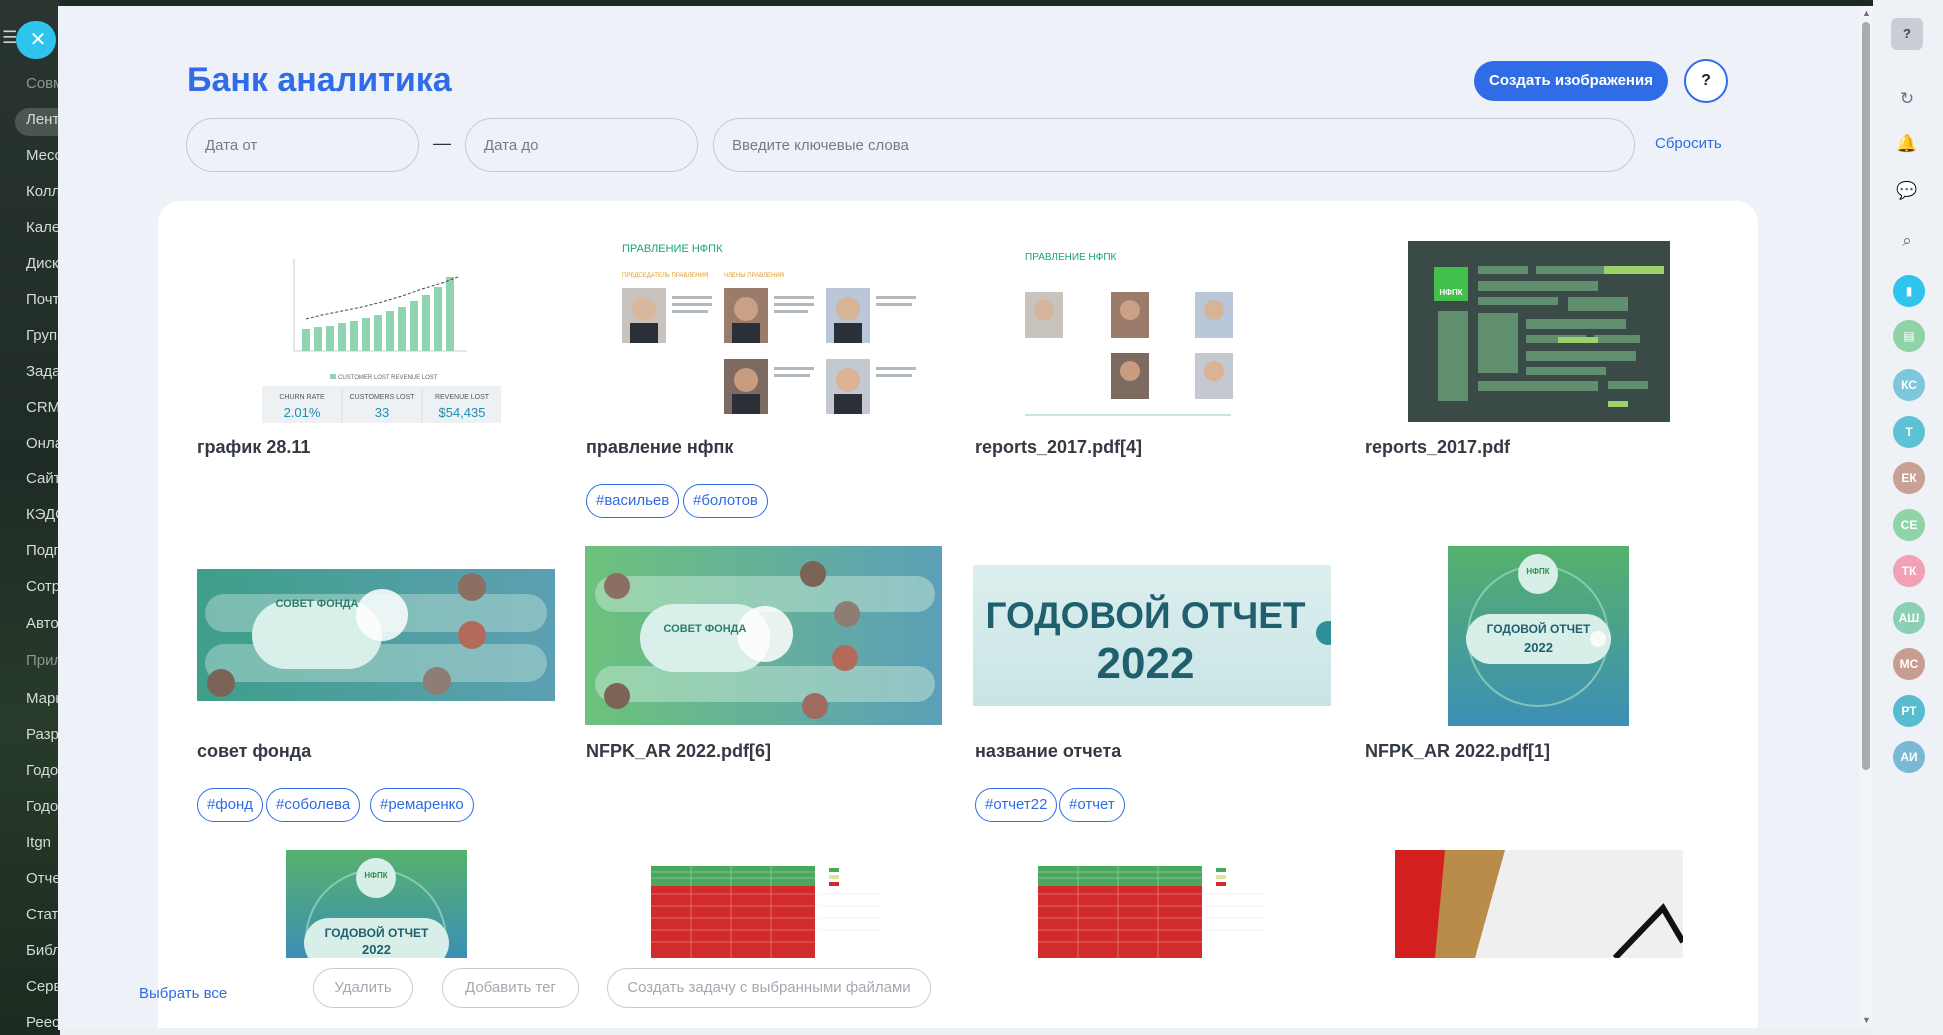 The height and width of the screenshot is (1035, 1943). I want to click on delete-button: Удалить, so click(363, 988).